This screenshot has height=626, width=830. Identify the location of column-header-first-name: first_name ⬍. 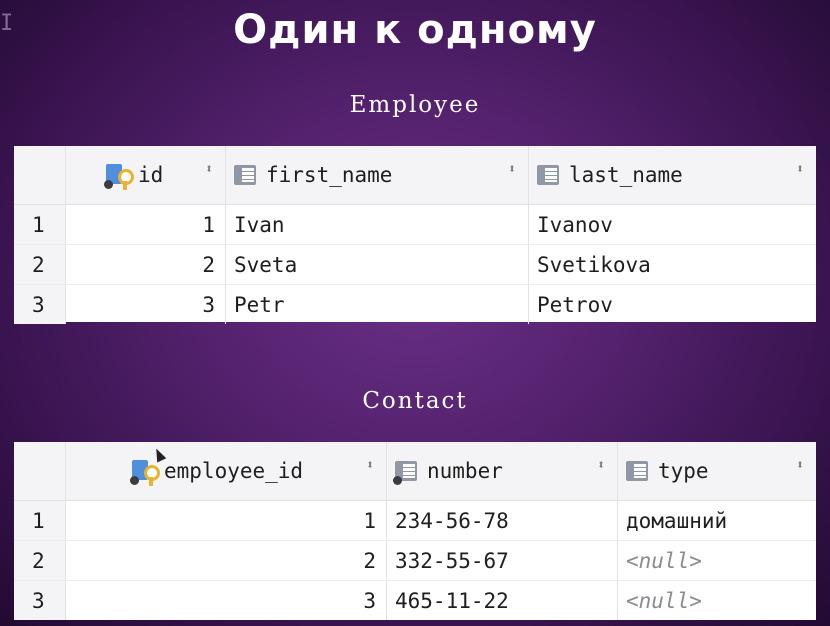
(377, 175).